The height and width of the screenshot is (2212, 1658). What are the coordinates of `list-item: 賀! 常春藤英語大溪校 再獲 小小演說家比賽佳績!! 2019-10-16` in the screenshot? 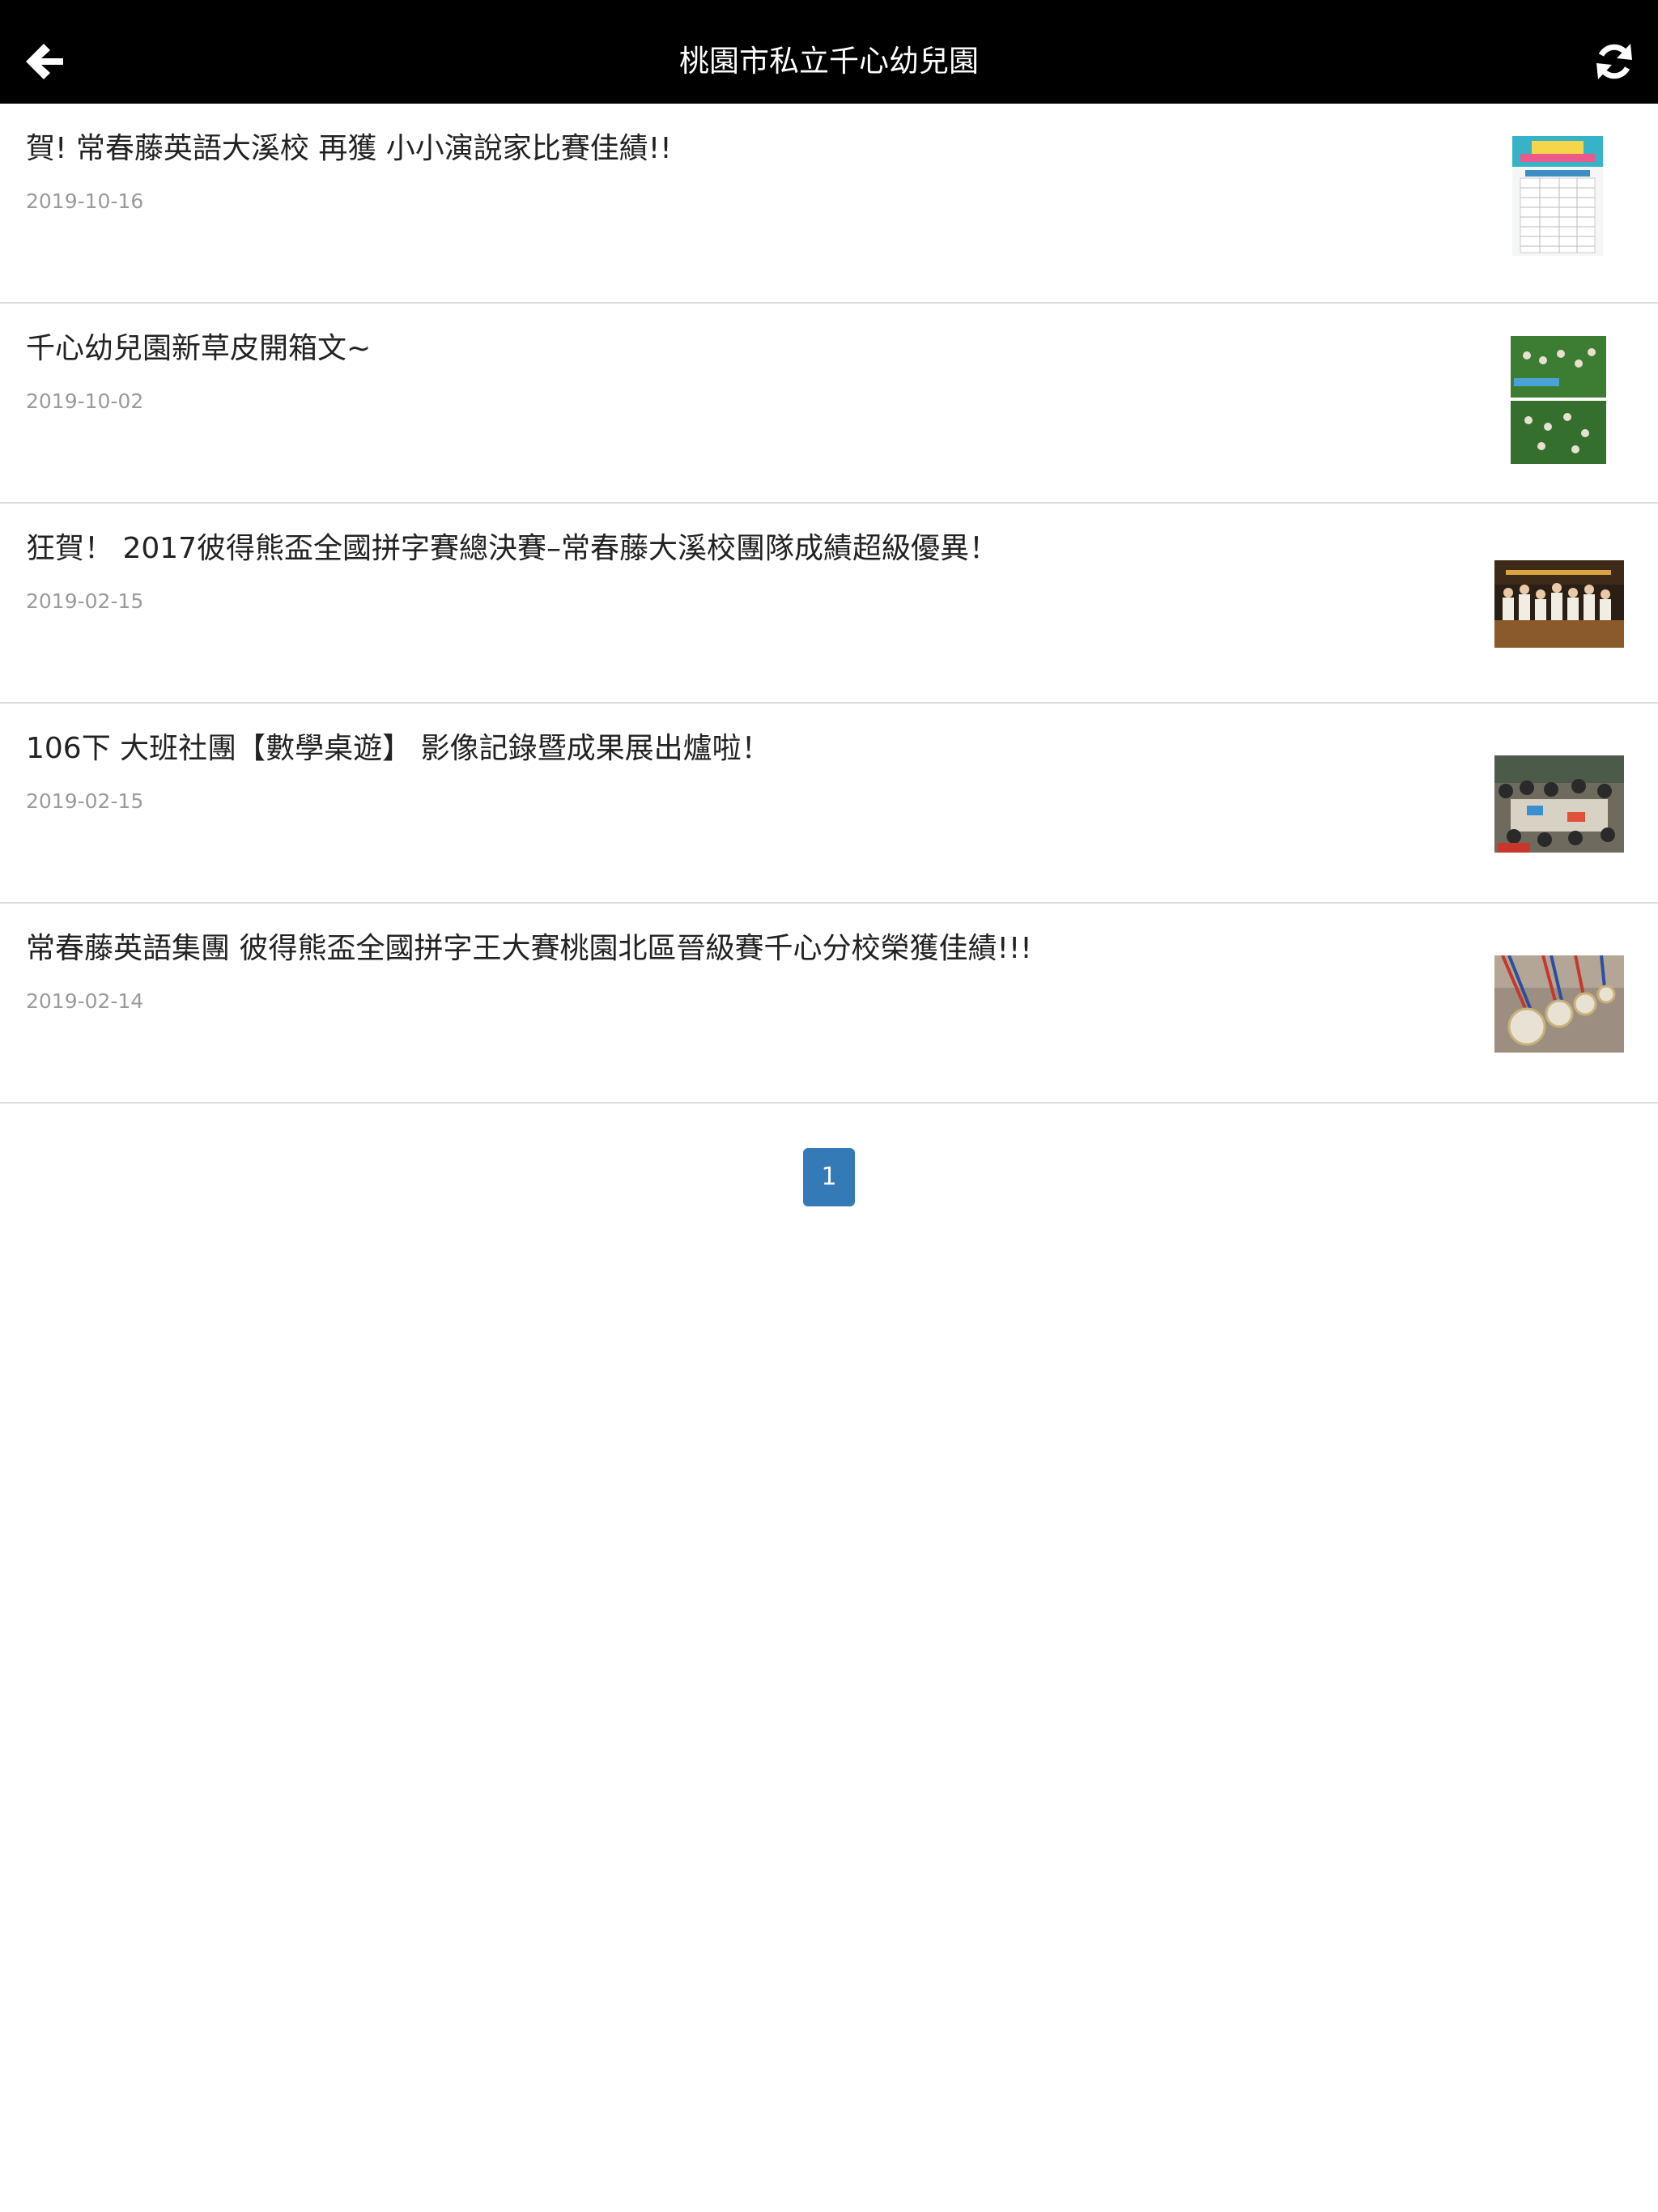 It's located at (829, 204).